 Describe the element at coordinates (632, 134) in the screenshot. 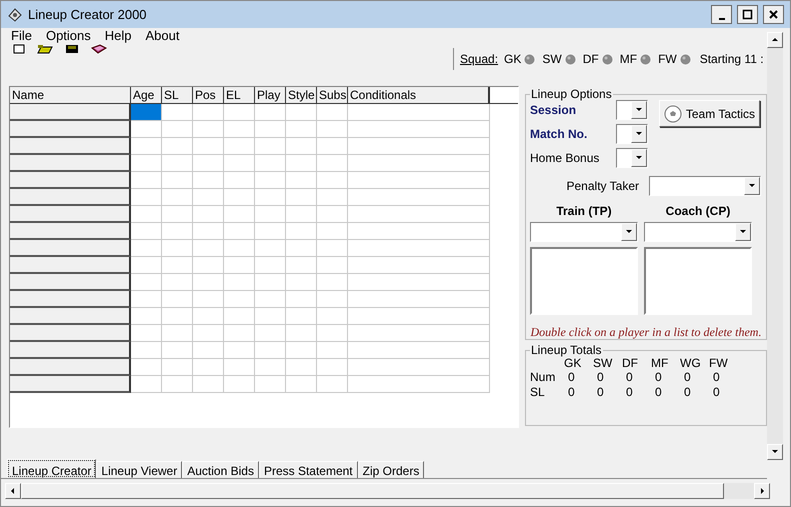

I see `match-number-dropdown` at that location.